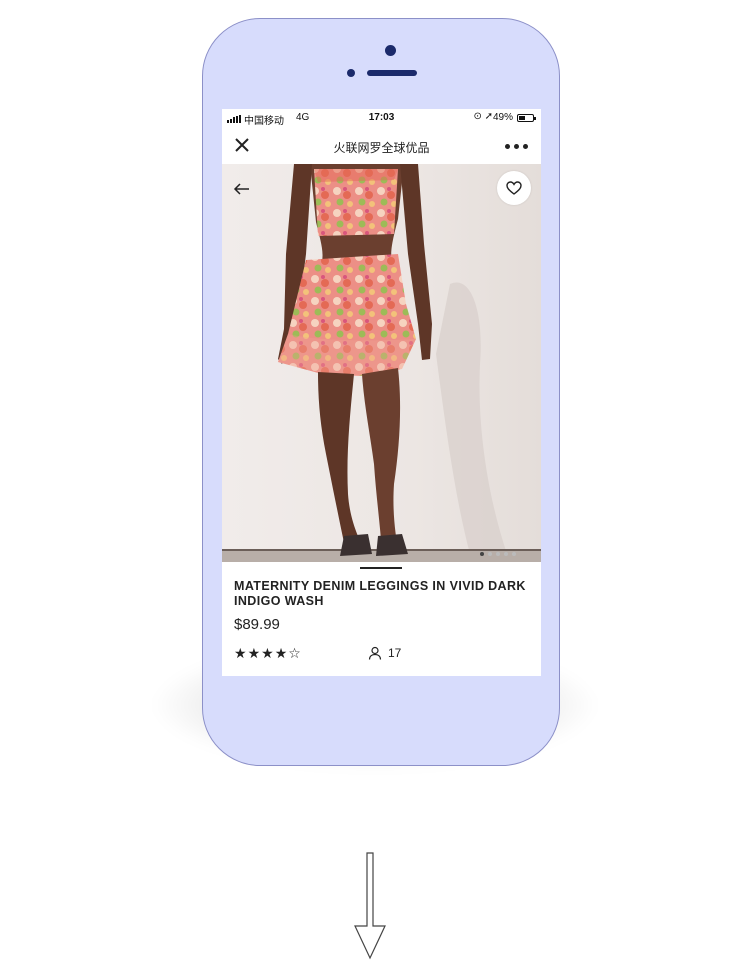 Image resolution: width=750 pixels, height=976 pixels. Describe the element at coordinates (483, 116) in the screenshot. I see `status-icons: ⊙ ➚` at that location.